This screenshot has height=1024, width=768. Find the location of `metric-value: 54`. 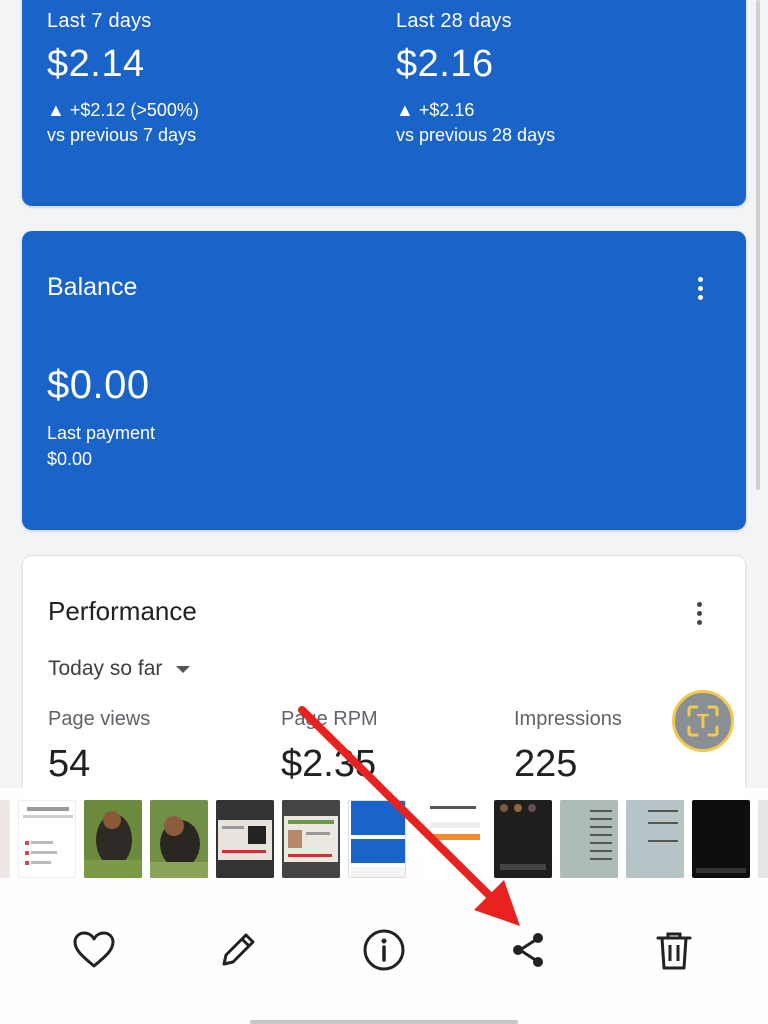

metric-value: 54 is located at coordinates (69, 764).